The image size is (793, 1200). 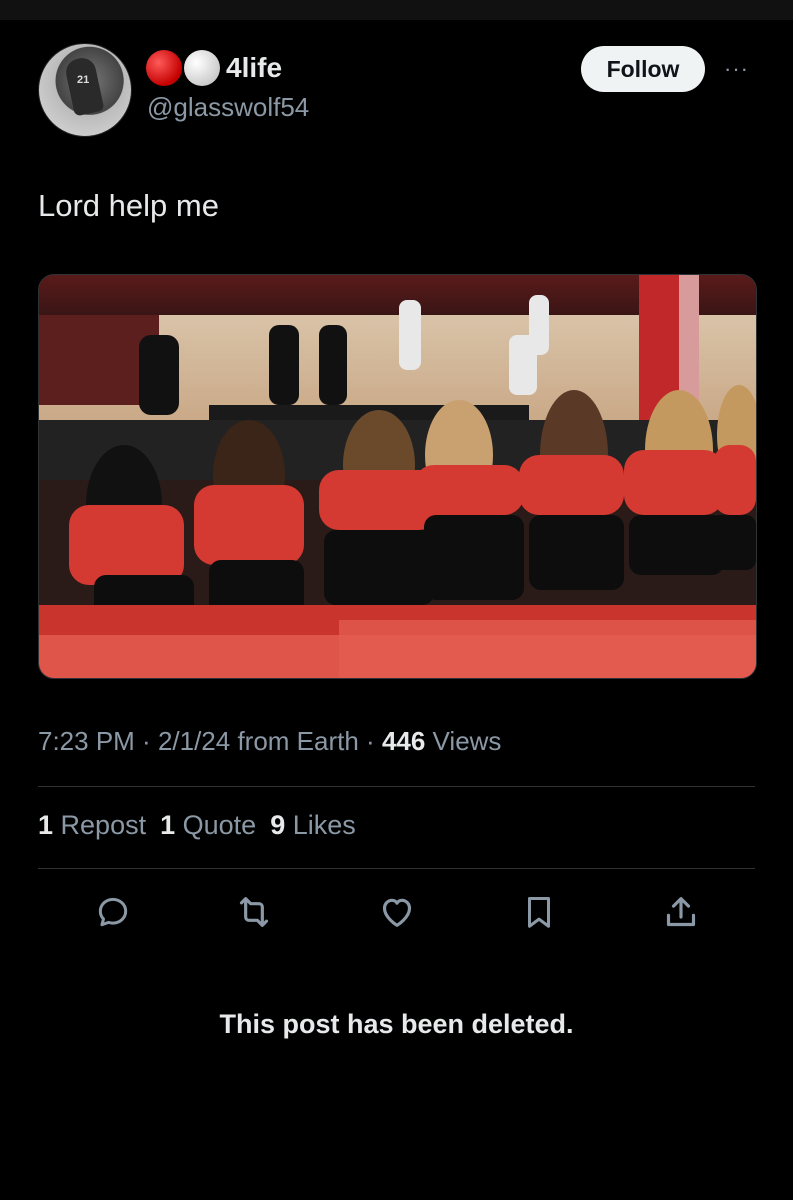 I want to click on views-label: Views, so click(x=463, y=741).